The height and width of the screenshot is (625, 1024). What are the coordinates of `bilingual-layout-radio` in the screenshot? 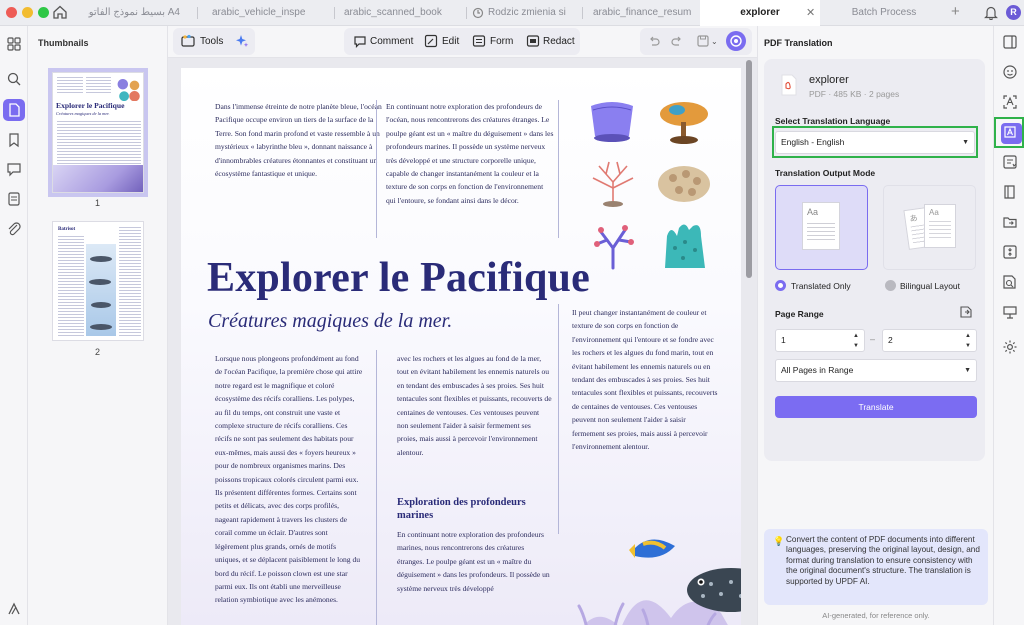 It's located at (890, 285).